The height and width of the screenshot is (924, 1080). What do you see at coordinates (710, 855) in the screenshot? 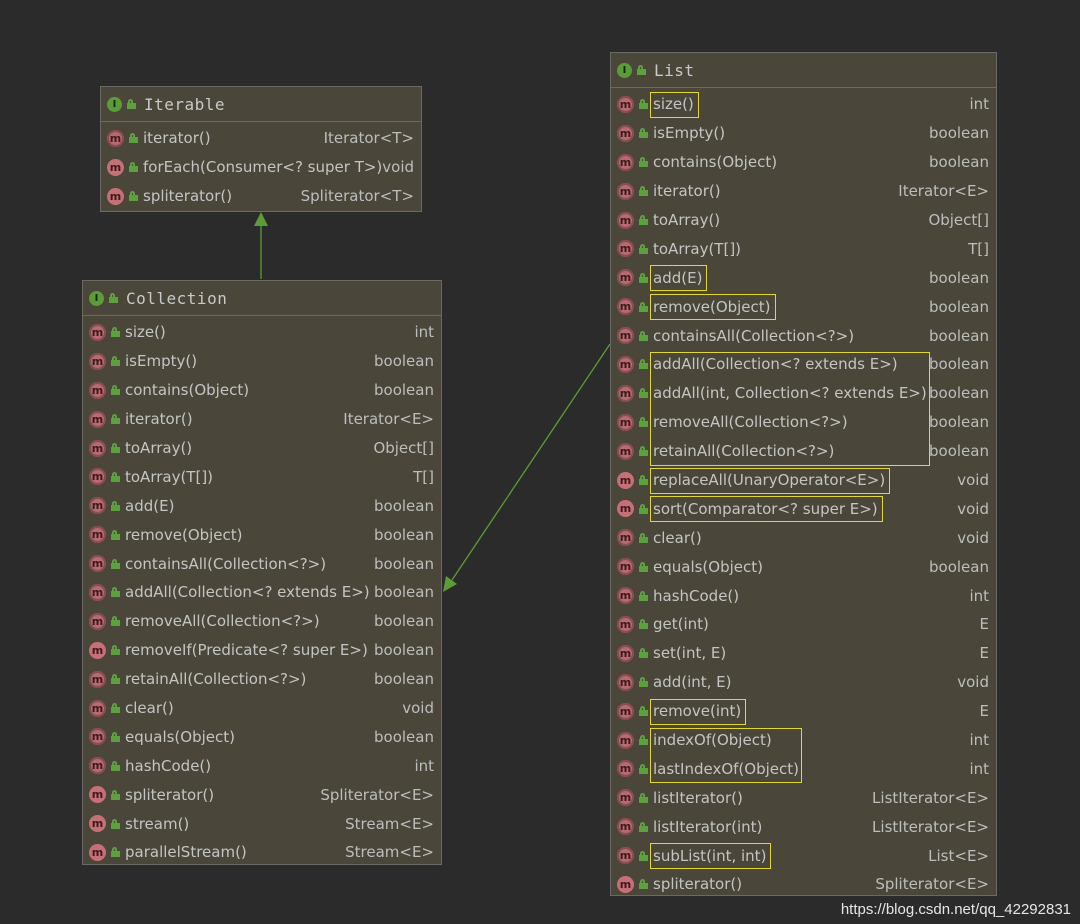
I see `method-name: subList(int, int)` at bounding box center [710, 855].